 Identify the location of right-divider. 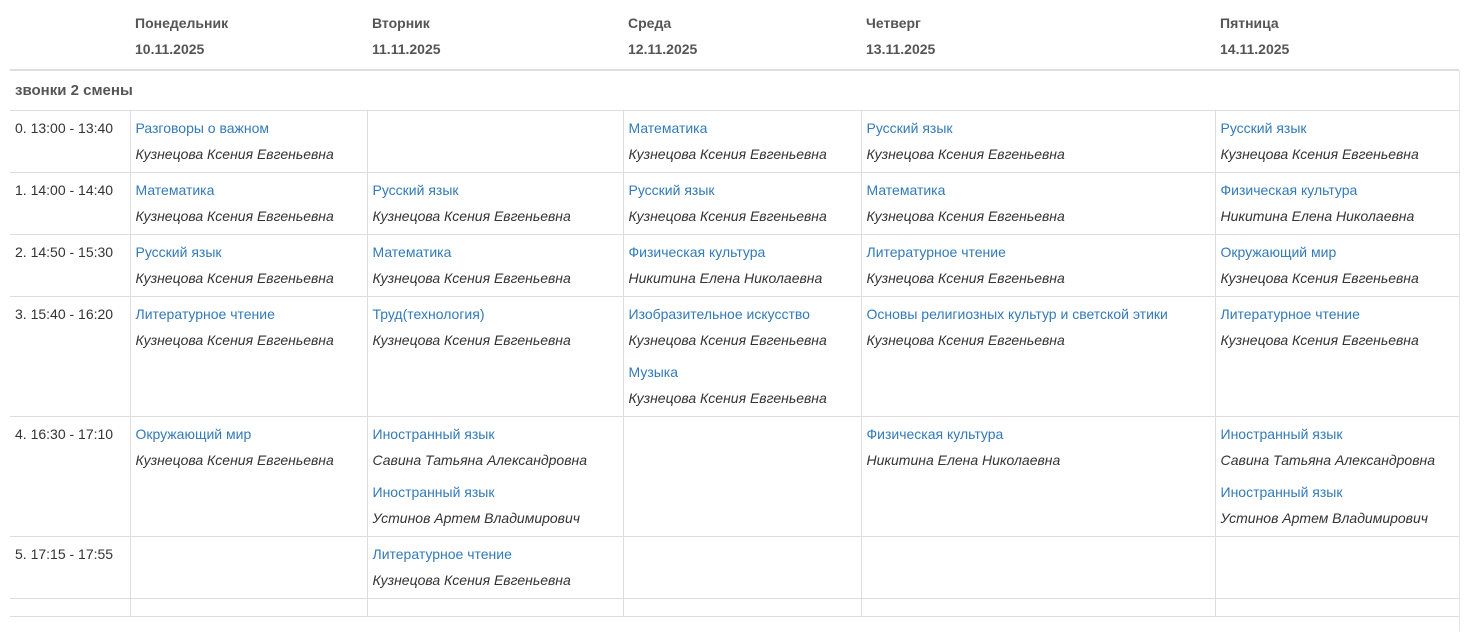
(1459, 351).